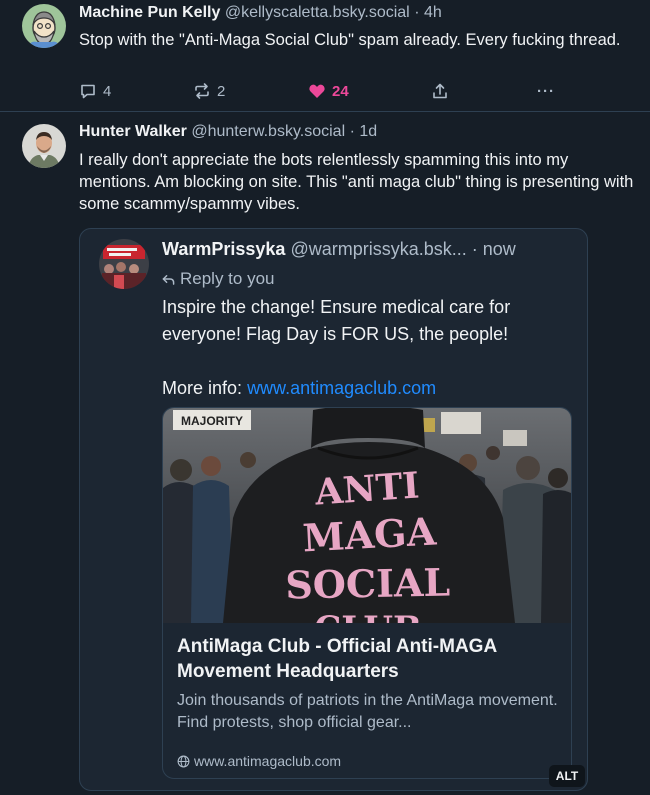 The height and width of the screenshot is (795, 650). What do you see at coordinates (567, 776) in the screenshot?
I see `alt-text-badge: ALT` at bounding box center [567, 776].